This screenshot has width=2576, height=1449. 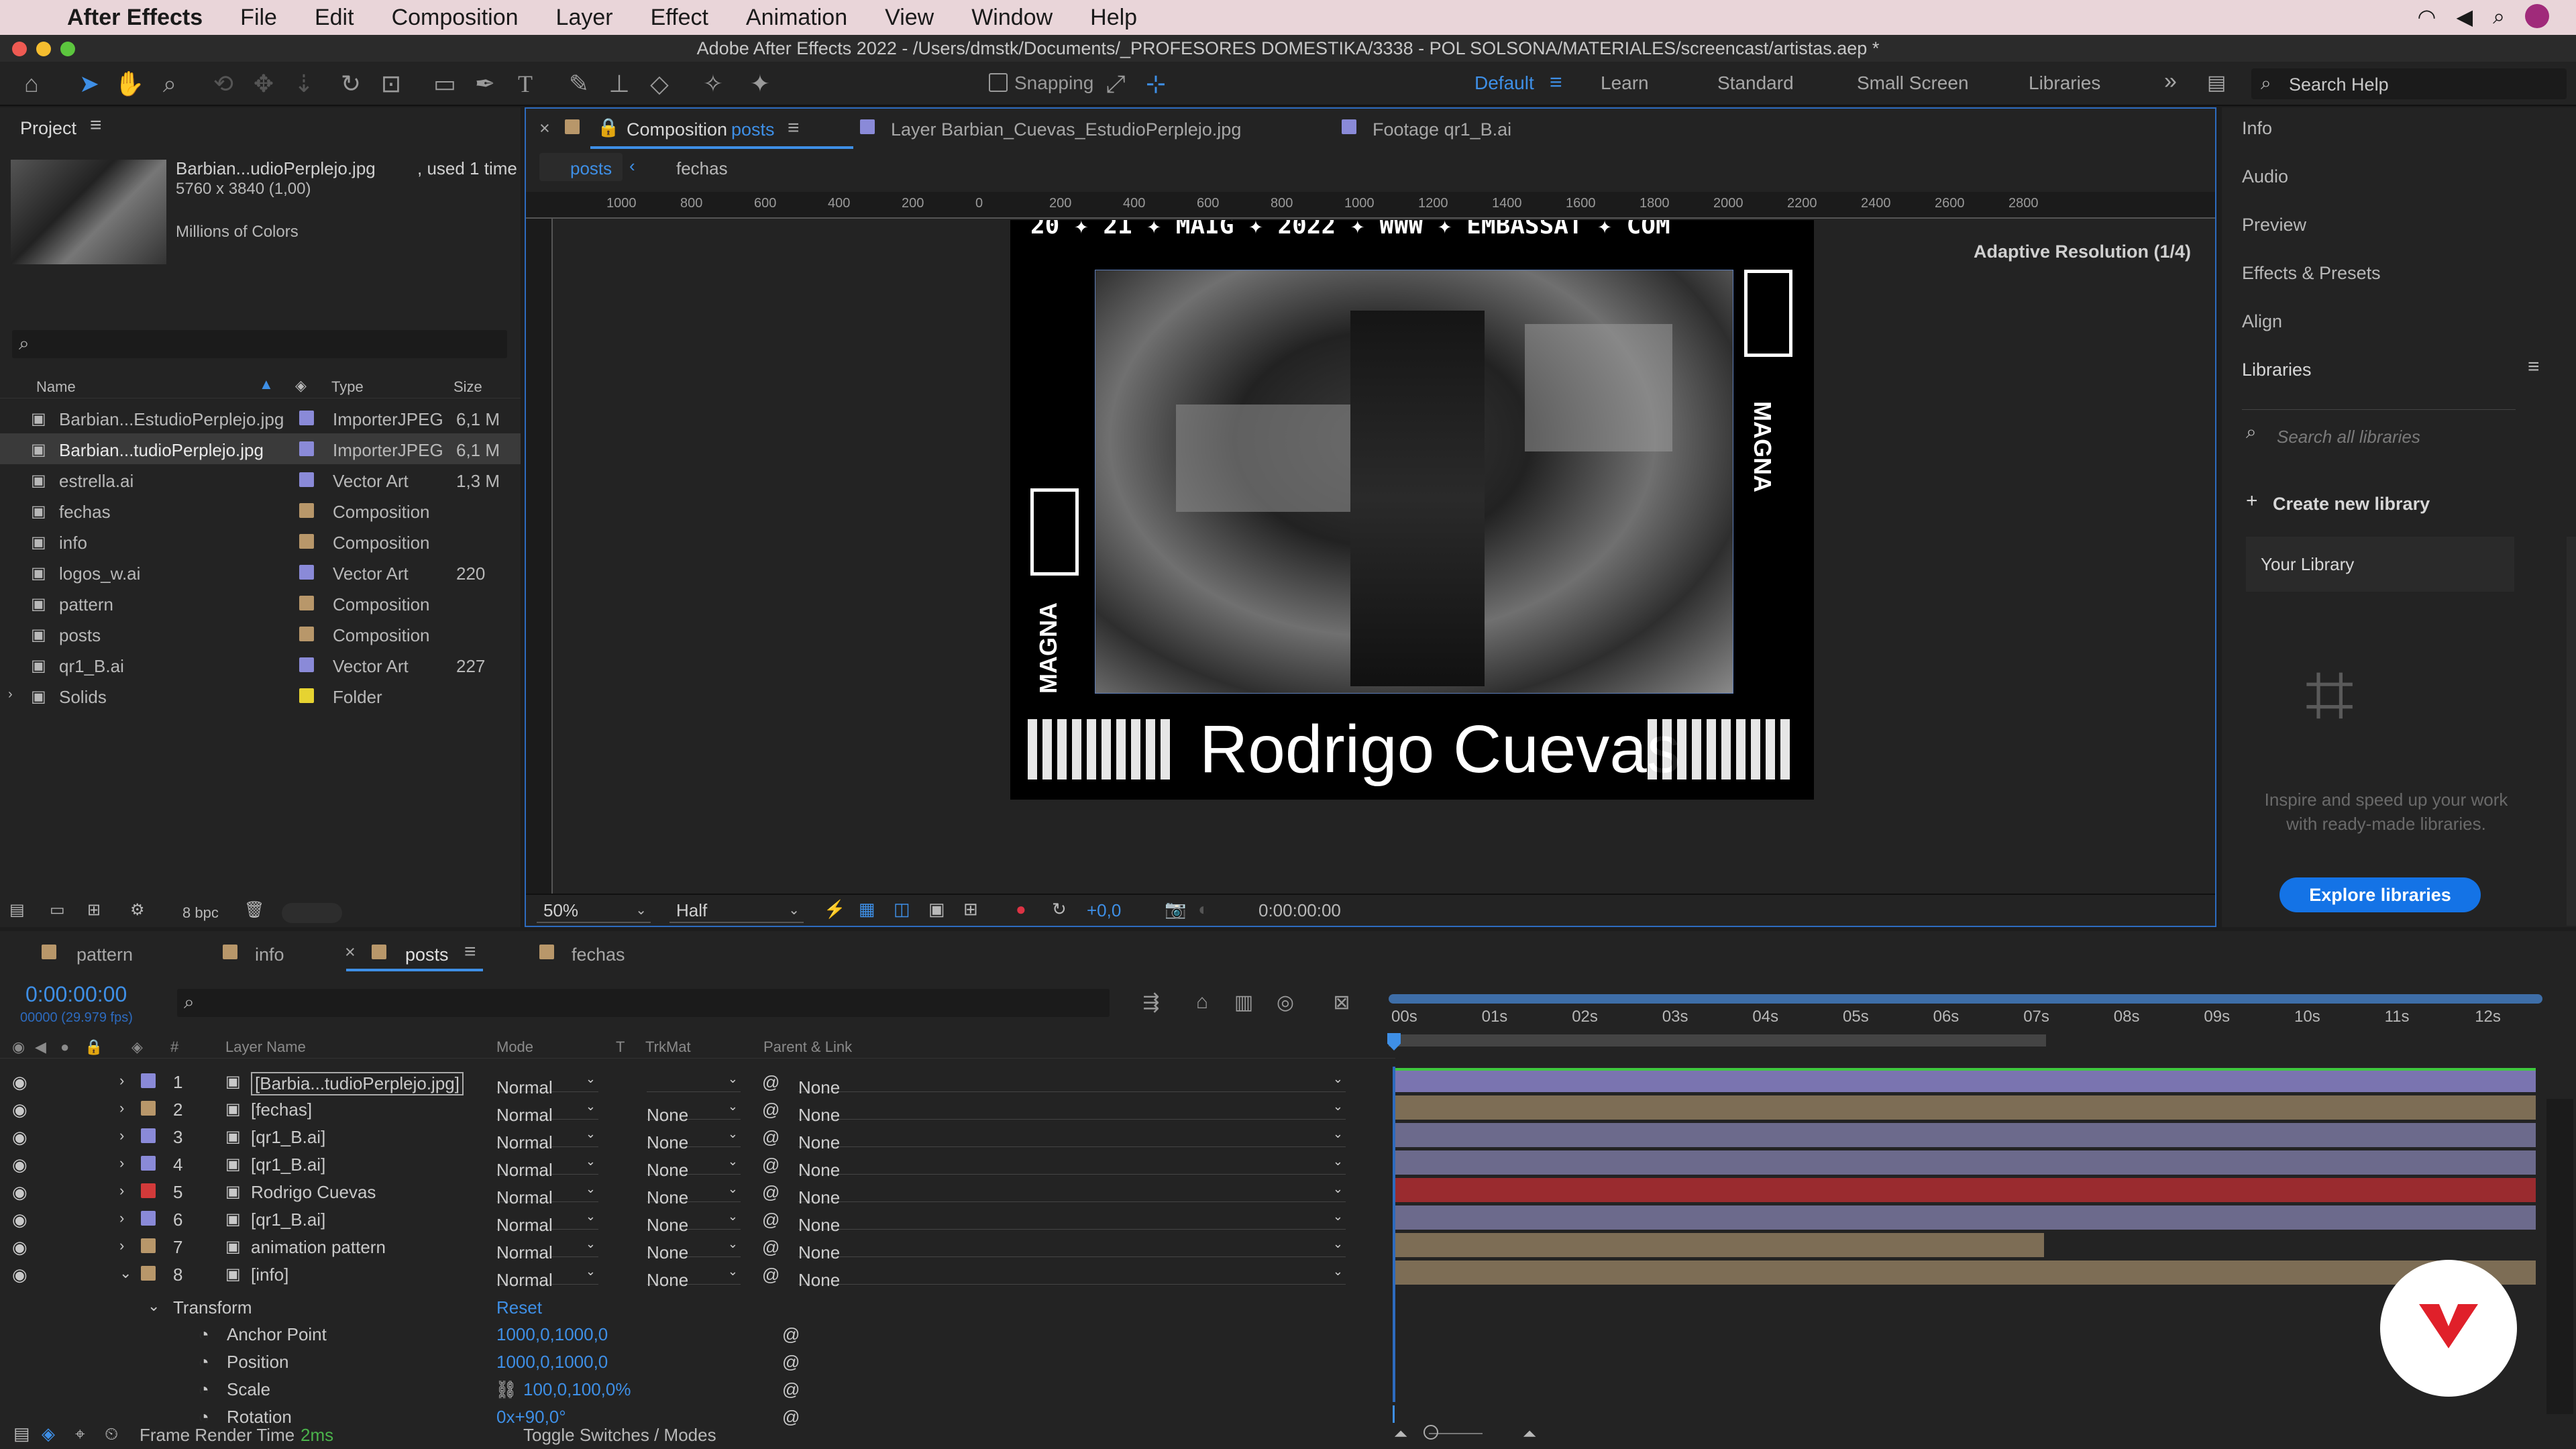 I want to click on project-item: ▣ fechas Composition, so click(x=260, y=510).